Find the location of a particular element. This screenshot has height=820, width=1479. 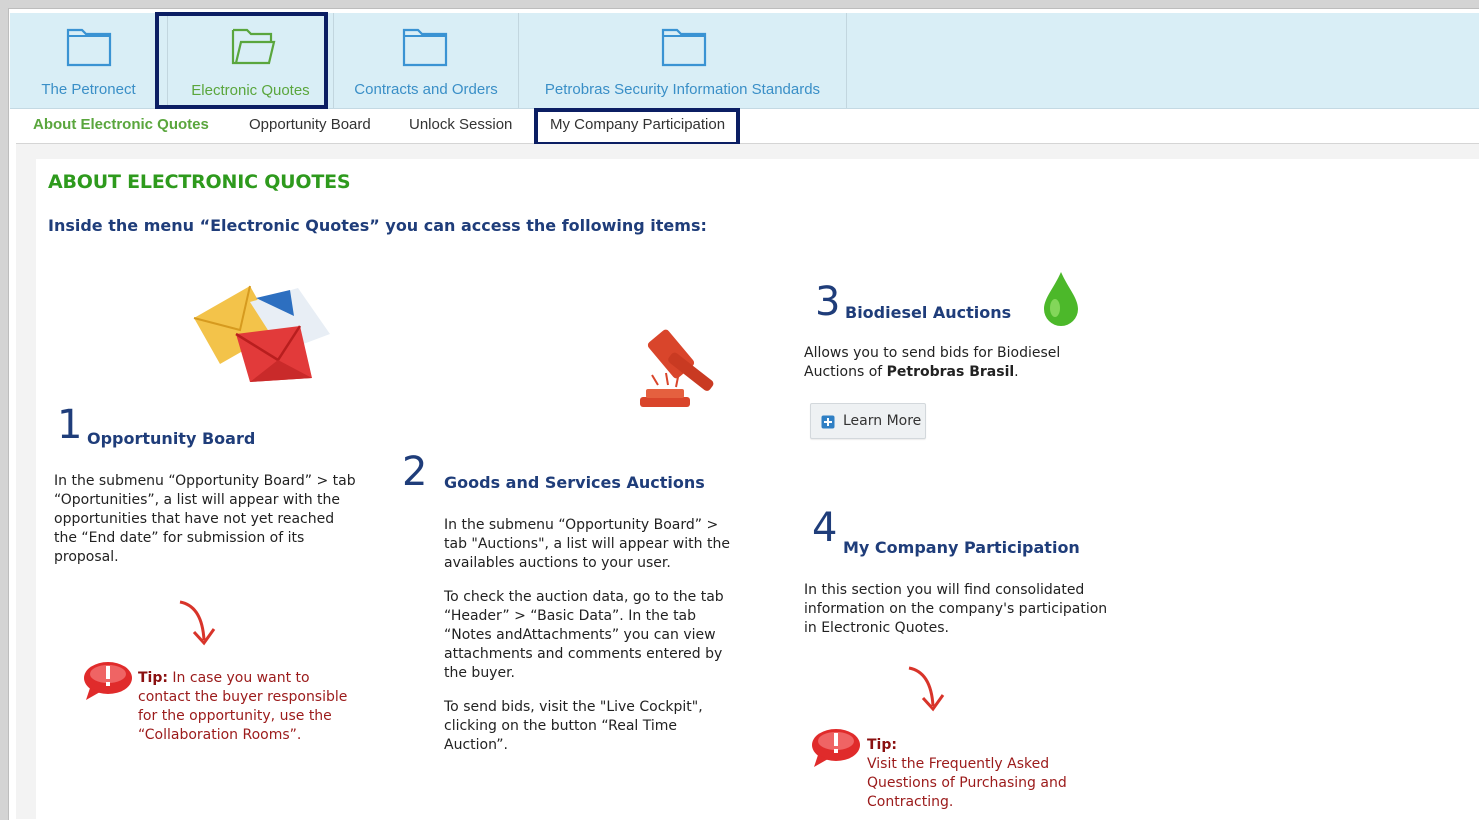

gavel-icon is located at coordinates (677, 368).